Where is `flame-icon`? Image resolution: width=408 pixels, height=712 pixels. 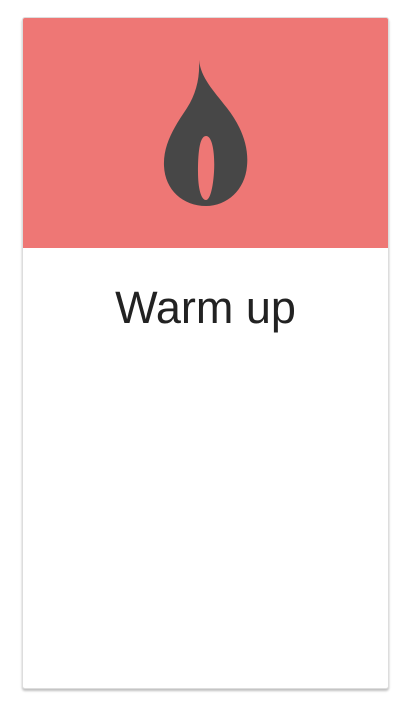
flame-icon is located at coordinates (205, 132).